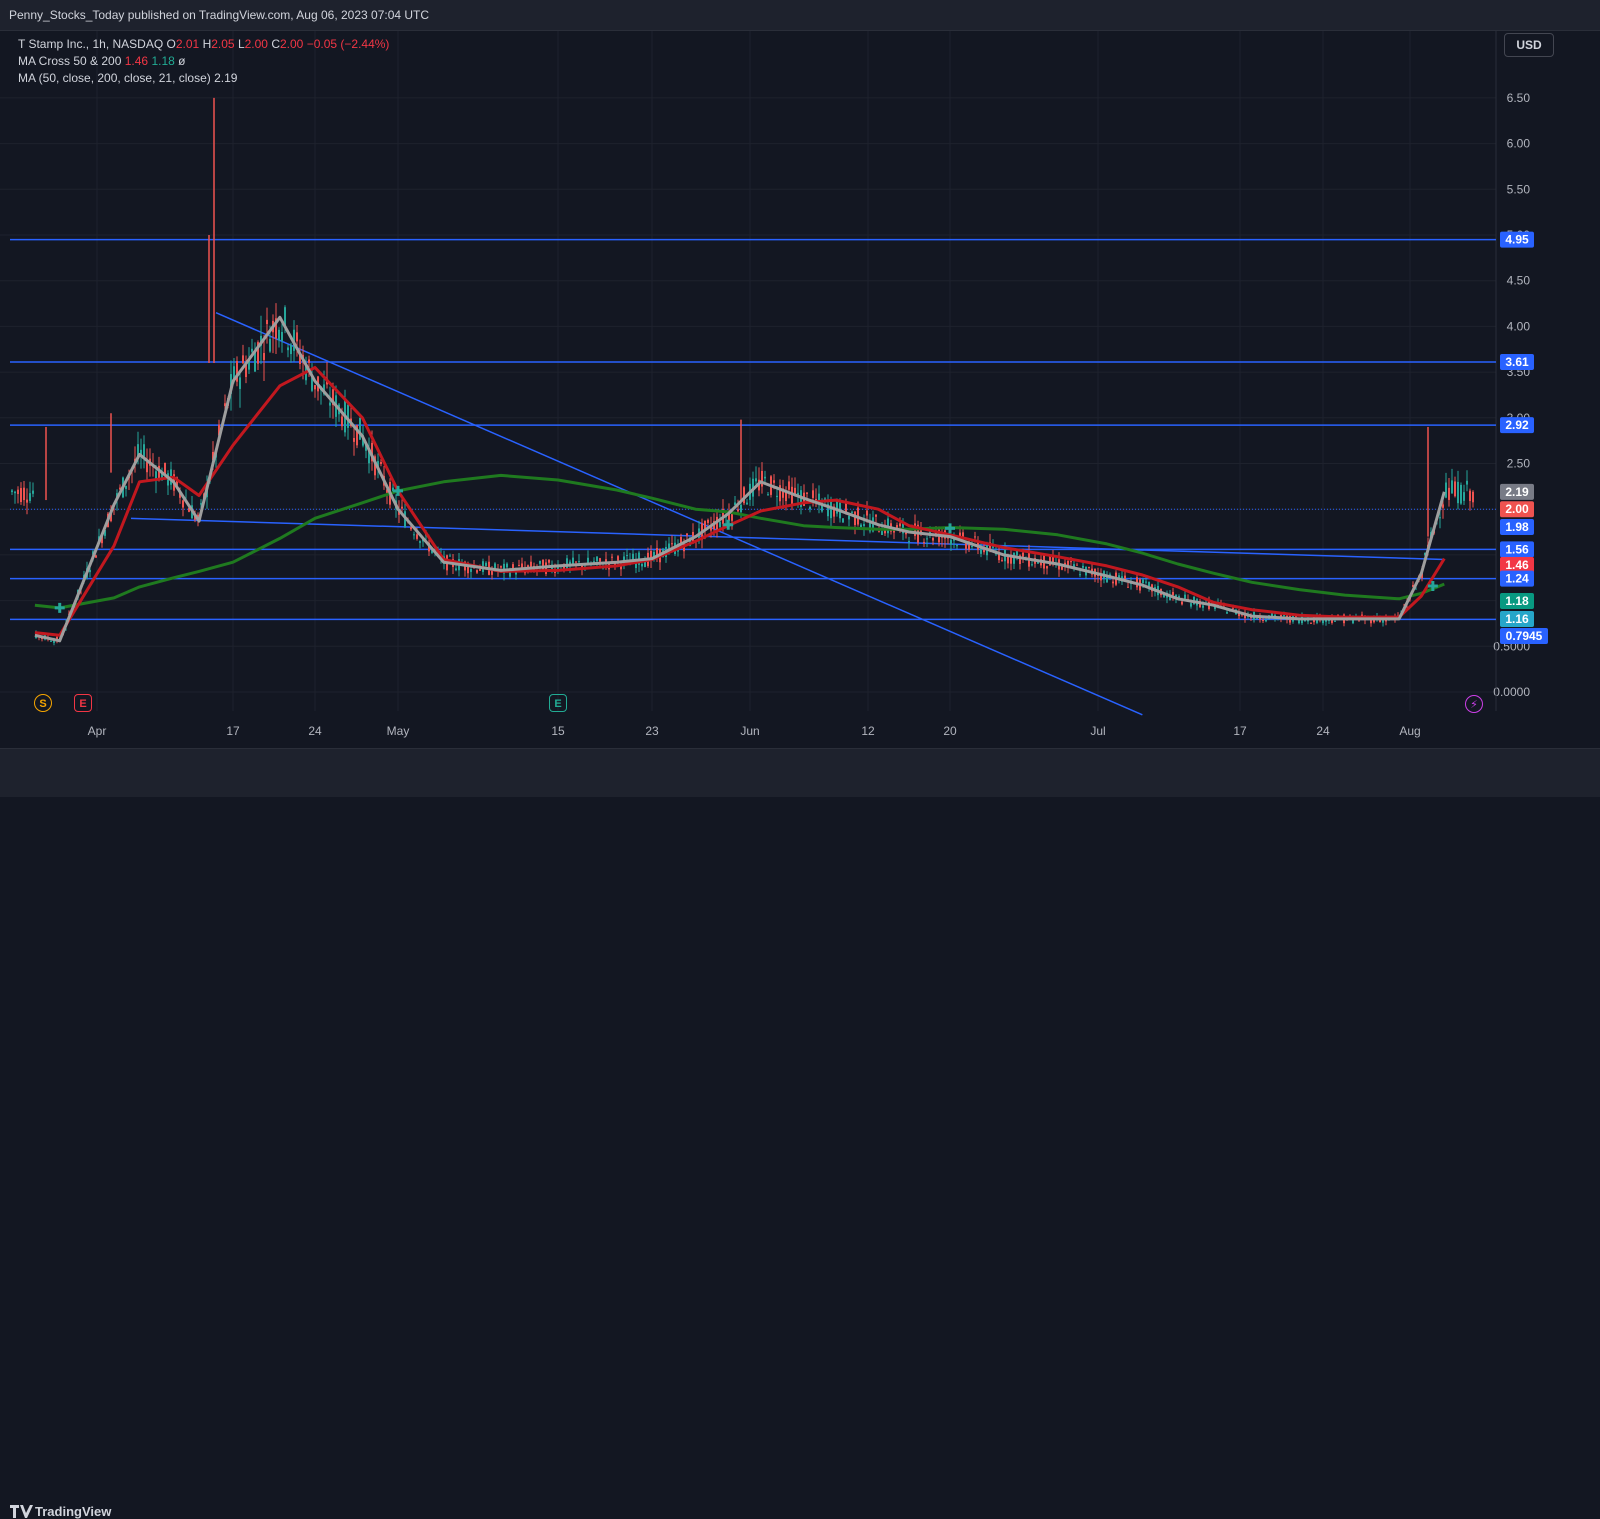 This screenshot has width=1600, height=1519. Describe the element at coordinates (348, 44) in the screenshot. I see `legend-change: −0.05 (−2.44%)` at that location.